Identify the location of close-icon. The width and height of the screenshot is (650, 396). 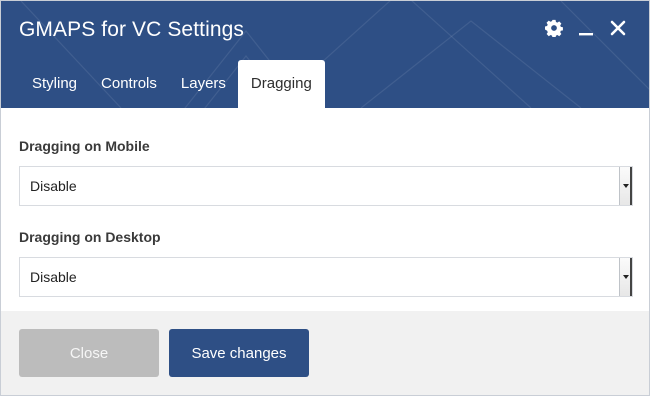
(618, 28).